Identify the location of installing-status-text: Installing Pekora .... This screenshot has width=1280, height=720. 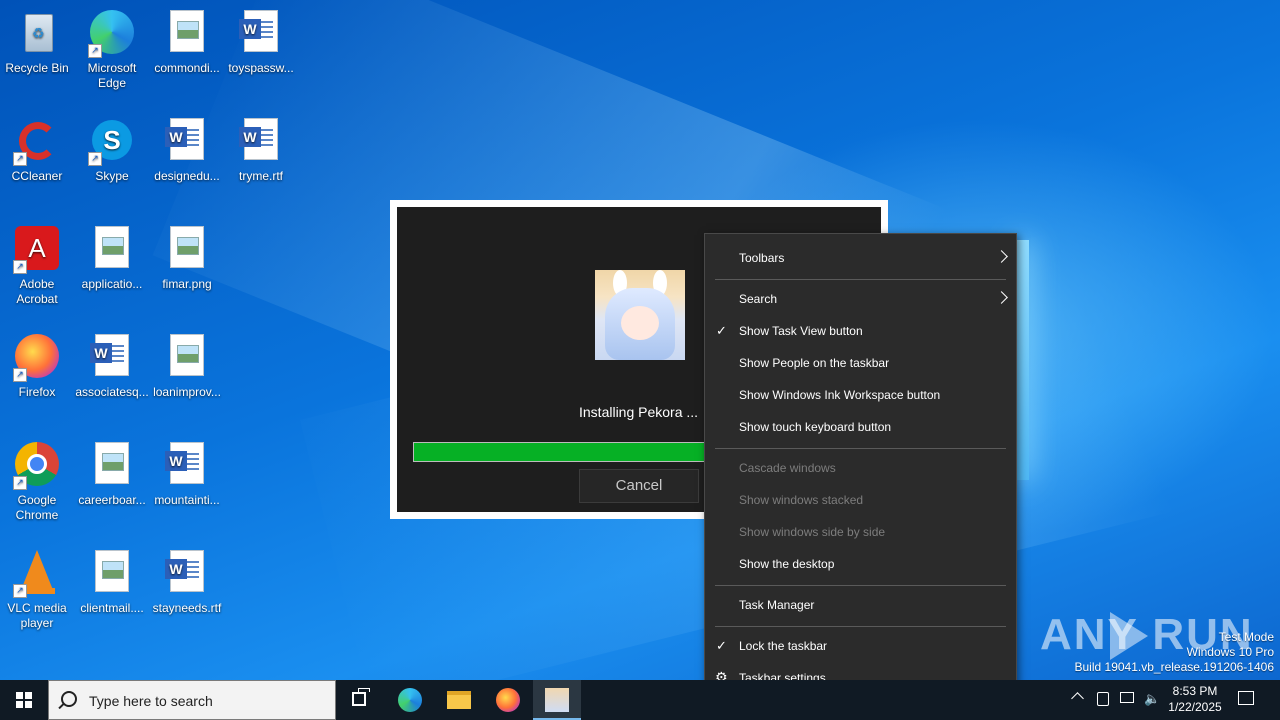
(639, 412).